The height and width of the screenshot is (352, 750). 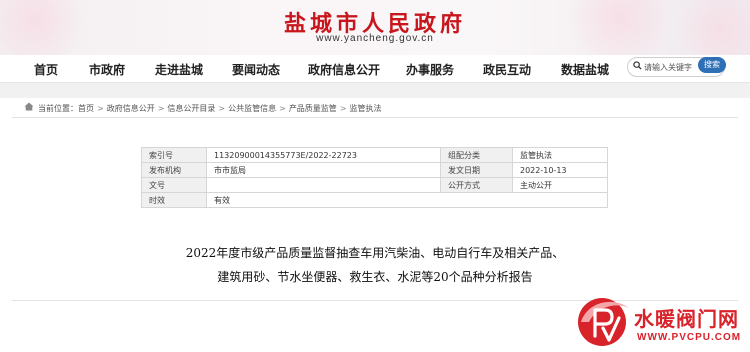 I want to click on doc-number-label: 文号, so click(x=174, y=185).